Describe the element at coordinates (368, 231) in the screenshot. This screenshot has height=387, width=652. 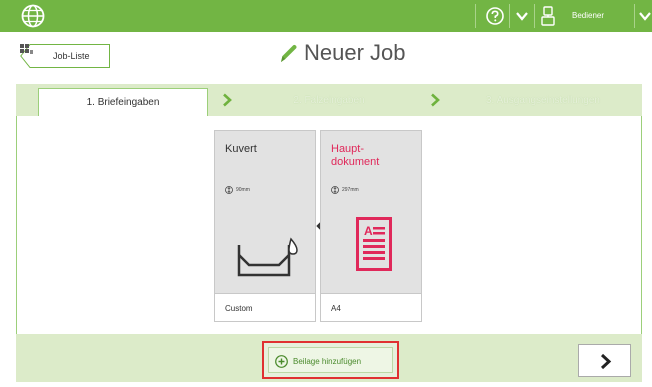
I see `svg-text: A` at that location.